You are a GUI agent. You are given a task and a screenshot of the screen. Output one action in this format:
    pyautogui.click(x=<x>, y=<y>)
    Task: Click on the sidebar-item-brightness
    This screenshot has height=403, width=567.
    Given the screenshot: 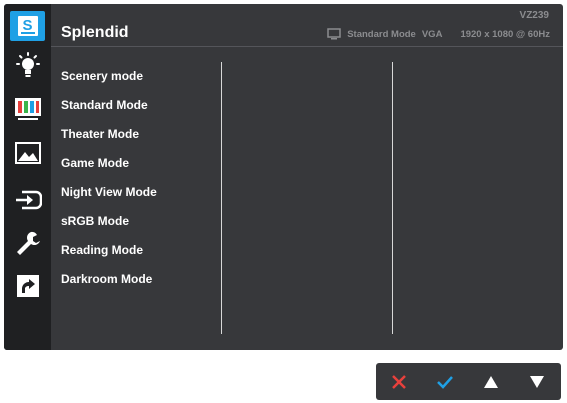 What is the action you would take?
    pyautogui.click(x=27, y=66)
    